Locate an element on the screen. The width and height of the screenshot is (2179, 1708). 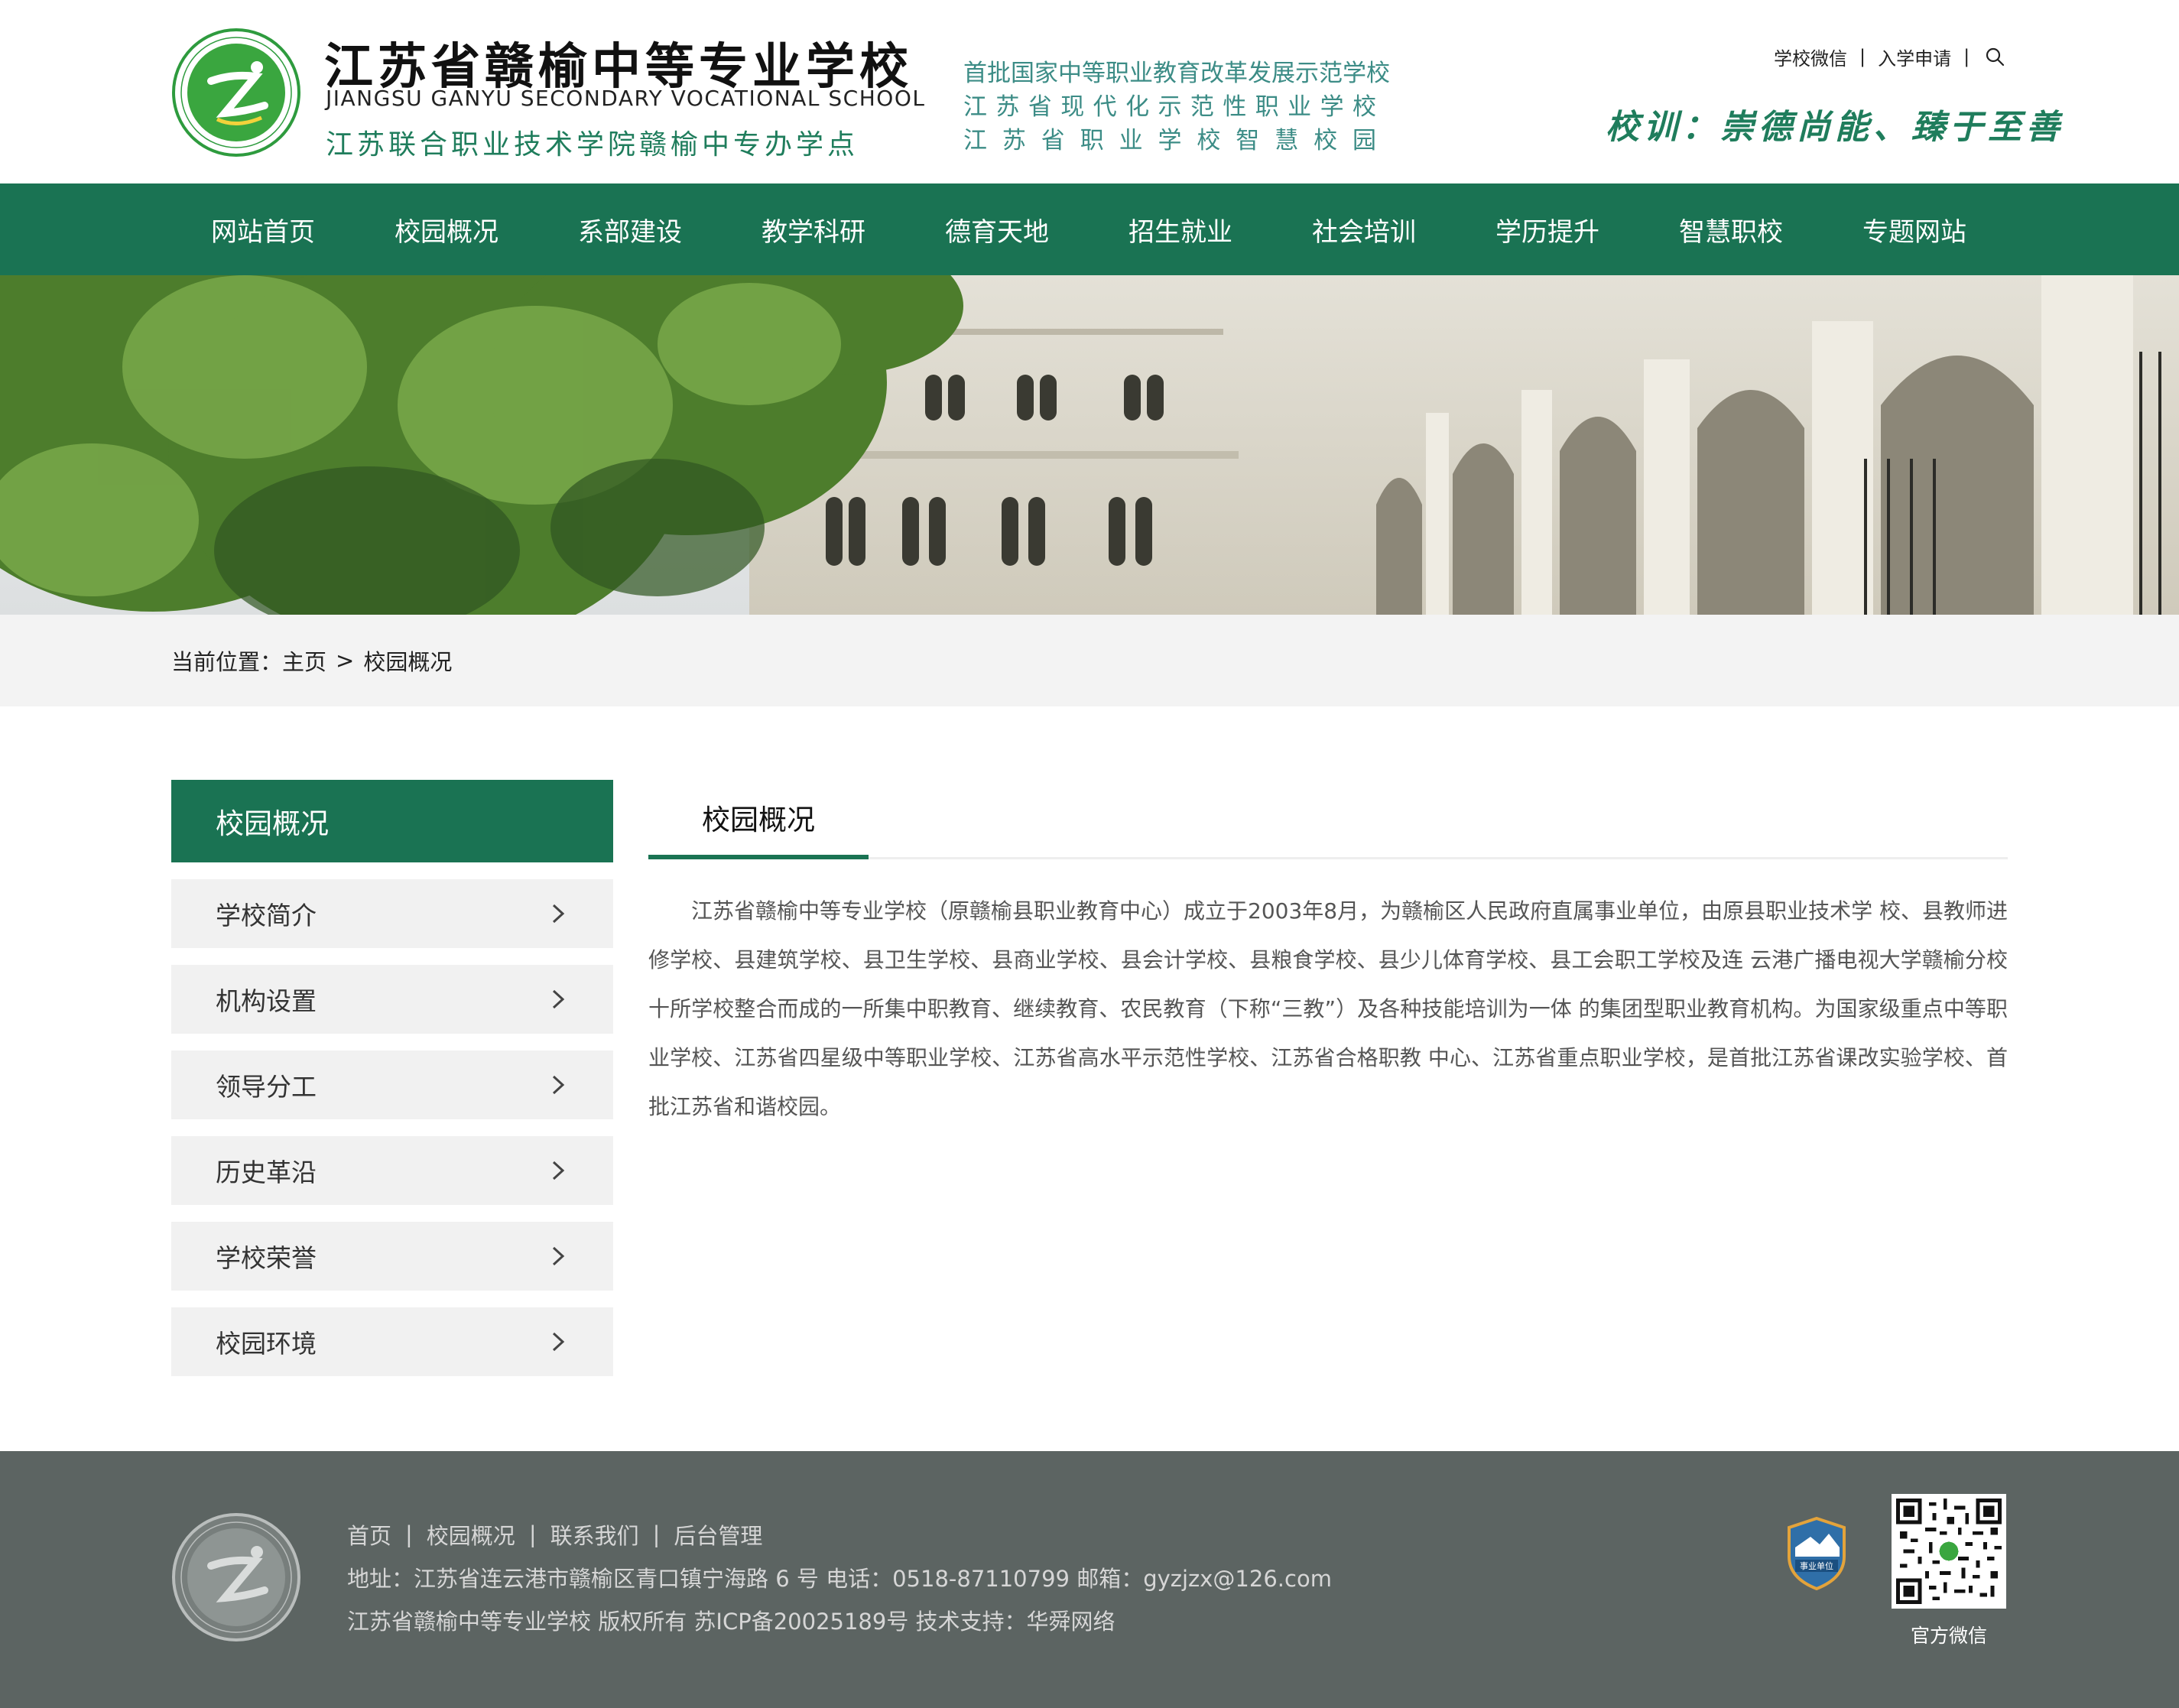
school-wechat-link: 学校微信 is located at coordinates (1810, 57).